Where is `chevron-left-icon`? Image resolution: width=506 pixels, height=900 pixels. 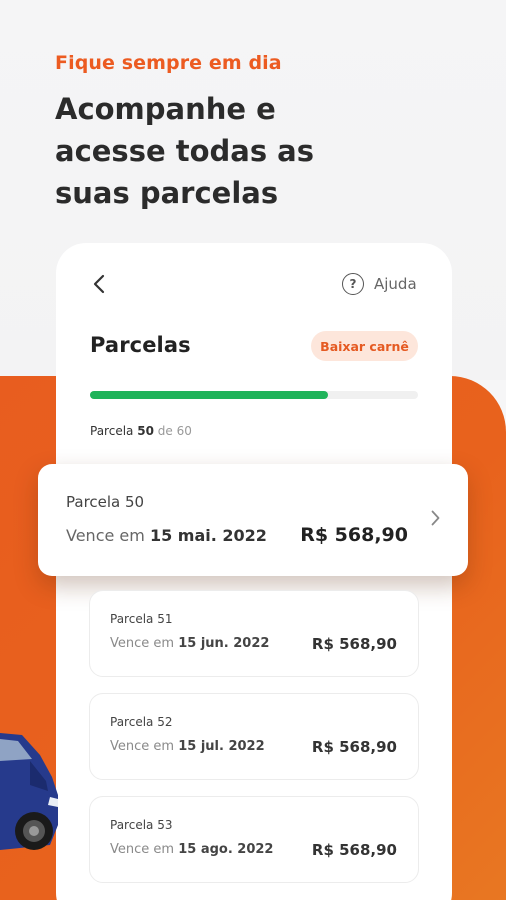
chevron-left-icon is located at coordinates (99, 284).